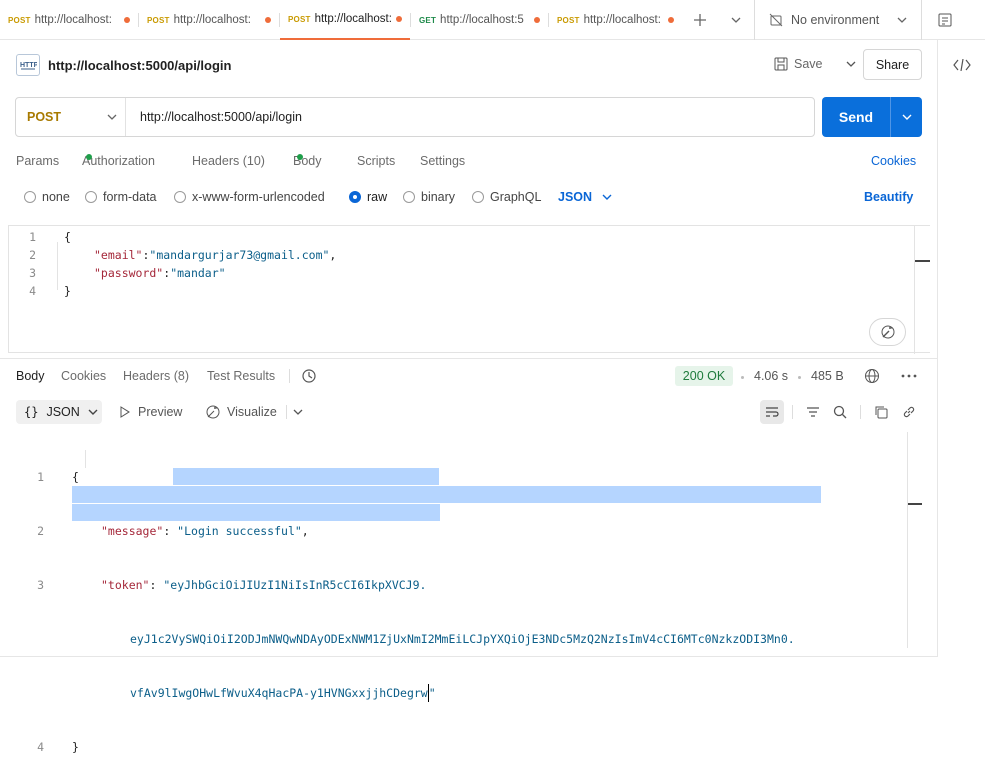  I want to click on token-line-1: eyJhbGciOiJIUzI1NiIsInR5cCI6IkpXVCJ9., so click(298, 585).